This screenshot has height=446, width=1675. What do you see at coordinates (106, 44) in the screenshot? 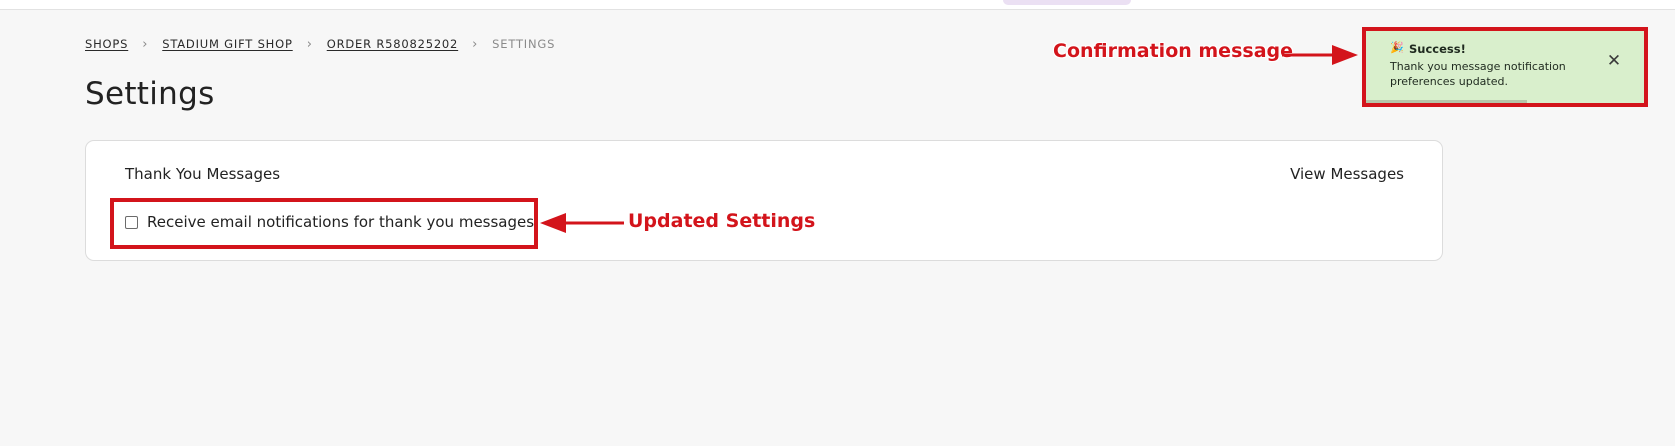
I see `breadcrumb-shops: SHOPS` at bounding box center [106, 44].